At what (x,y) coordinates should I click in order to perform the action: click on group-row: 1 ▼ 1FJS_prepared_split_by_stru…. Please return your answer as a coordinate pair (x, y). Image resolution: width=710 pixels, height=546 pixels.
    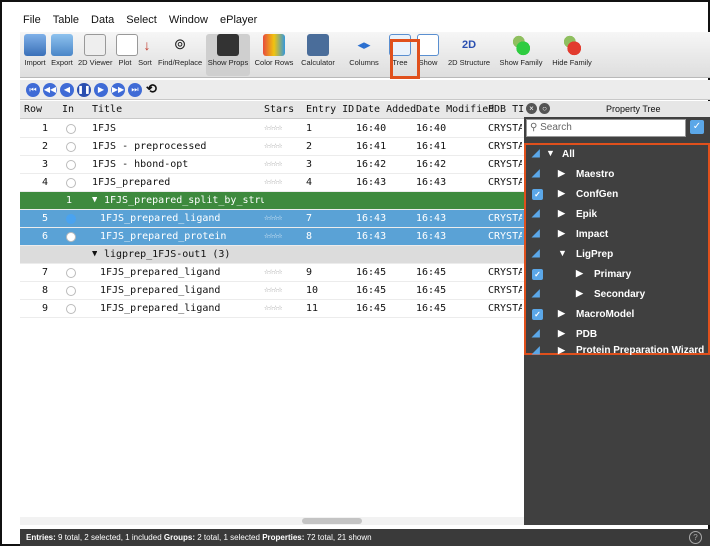
    Looking at the image, I should click on (272, 201).